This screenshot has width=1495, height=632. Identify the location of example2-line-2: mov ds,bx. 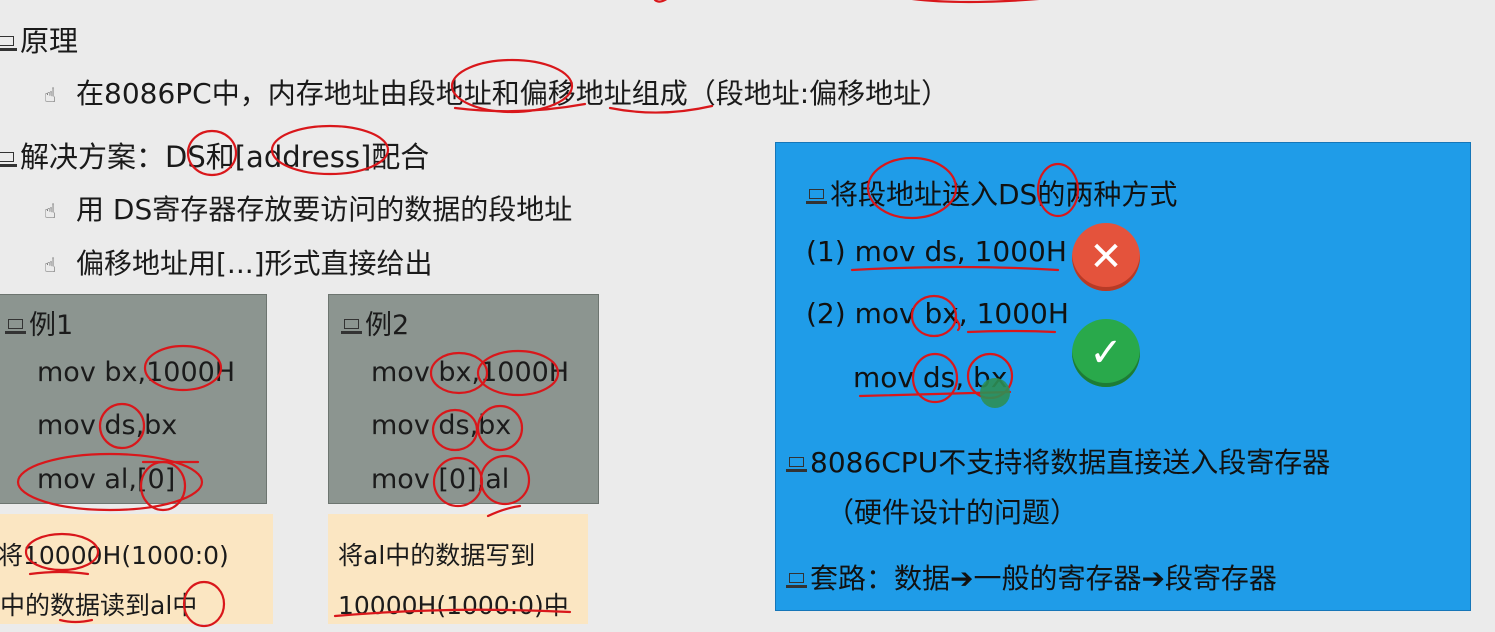
(441, 425).